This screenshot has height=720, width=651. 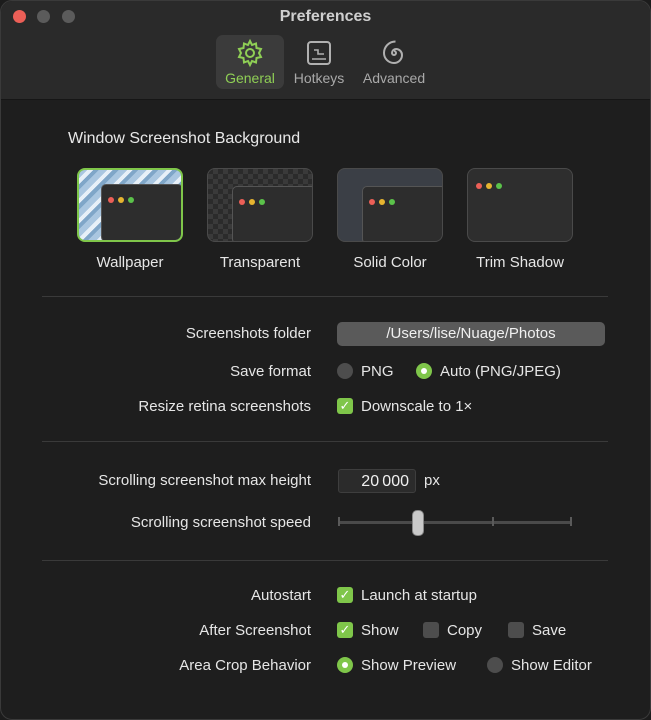 I want to click on titlebar: Preferences General Hotkeys Advanced, so click(x=325, y=50).